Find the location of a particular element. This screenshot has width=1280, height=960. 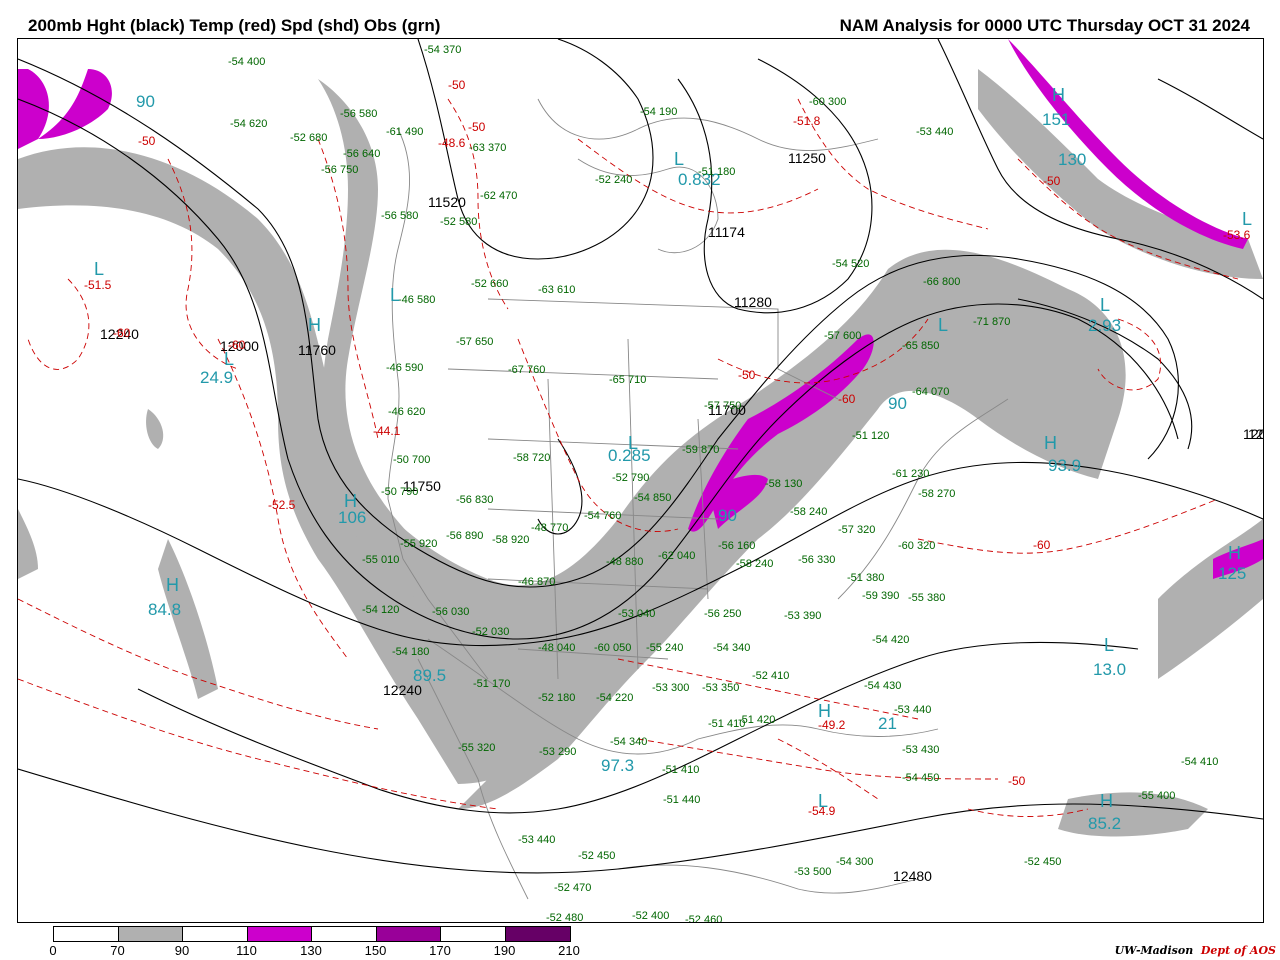

wind-speed-label: 151 is located at coordinates (1056, 119).